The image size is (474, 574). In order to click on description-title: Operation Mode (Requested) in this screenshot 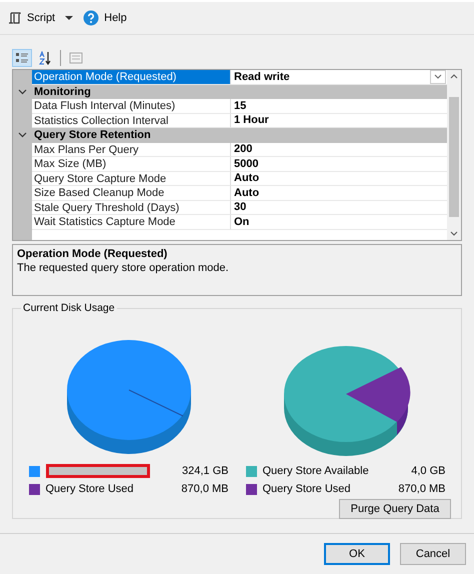, I will do `click(92, 254)`.